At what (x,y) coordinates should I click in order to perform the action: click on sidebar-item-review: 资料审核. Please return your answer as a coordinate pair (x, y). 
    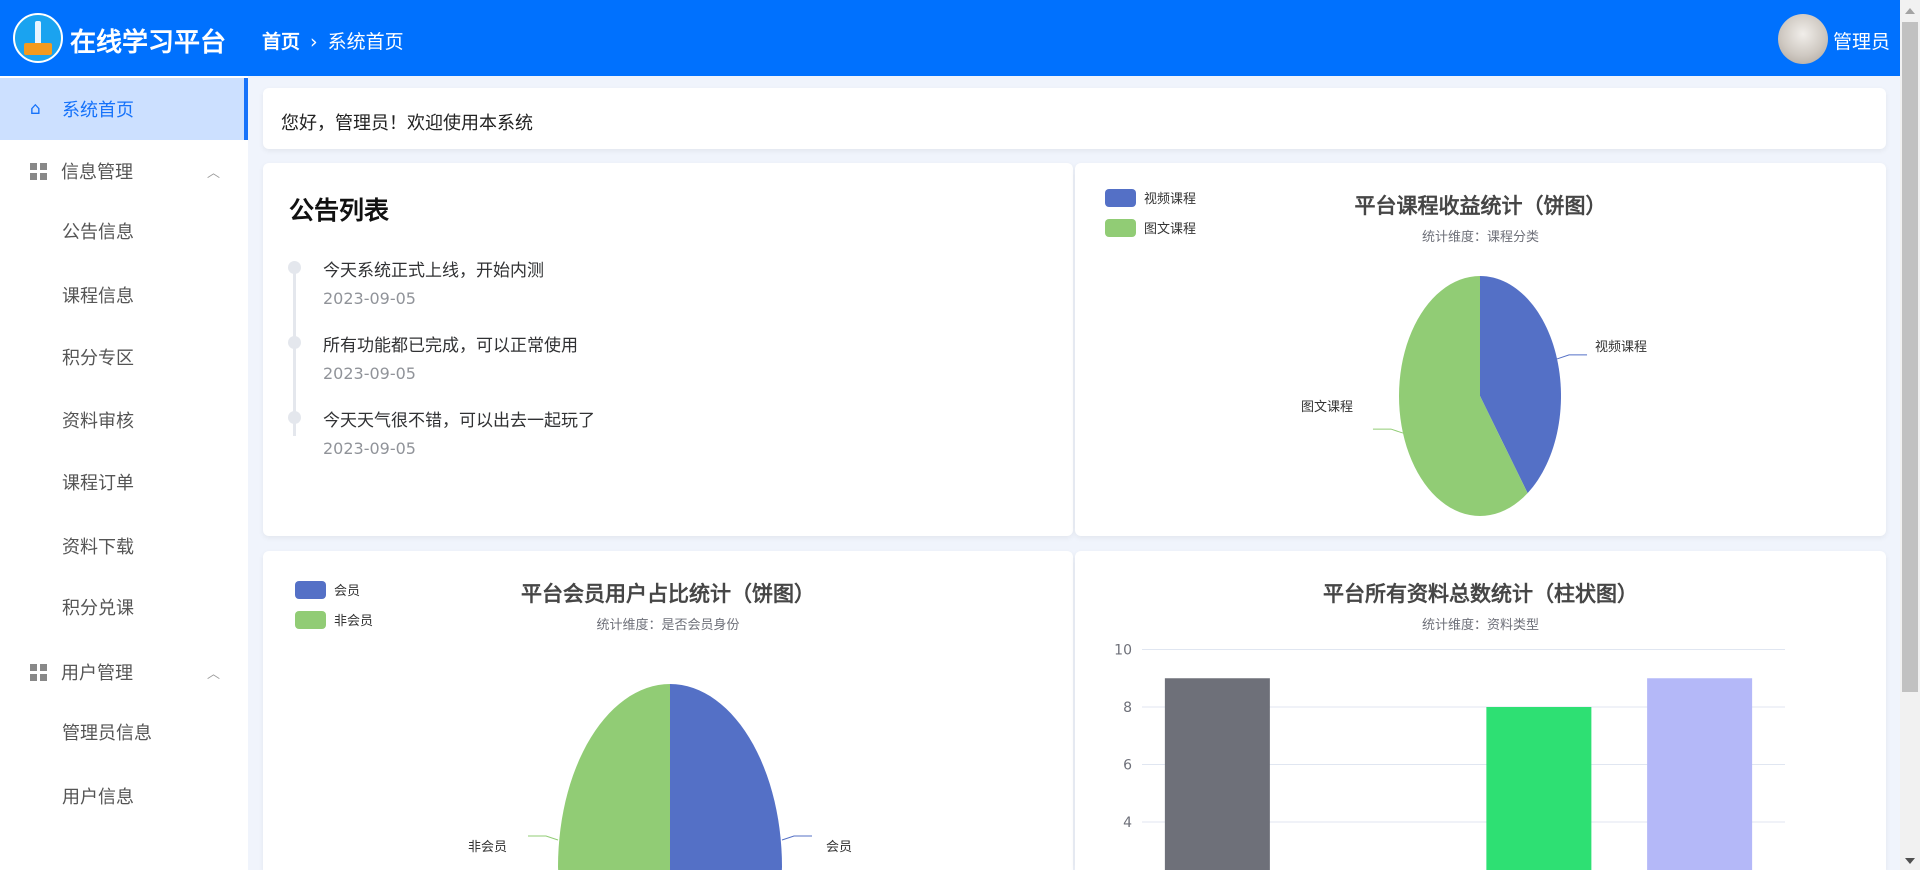
    Looking at the image, I should click on (124, 420).